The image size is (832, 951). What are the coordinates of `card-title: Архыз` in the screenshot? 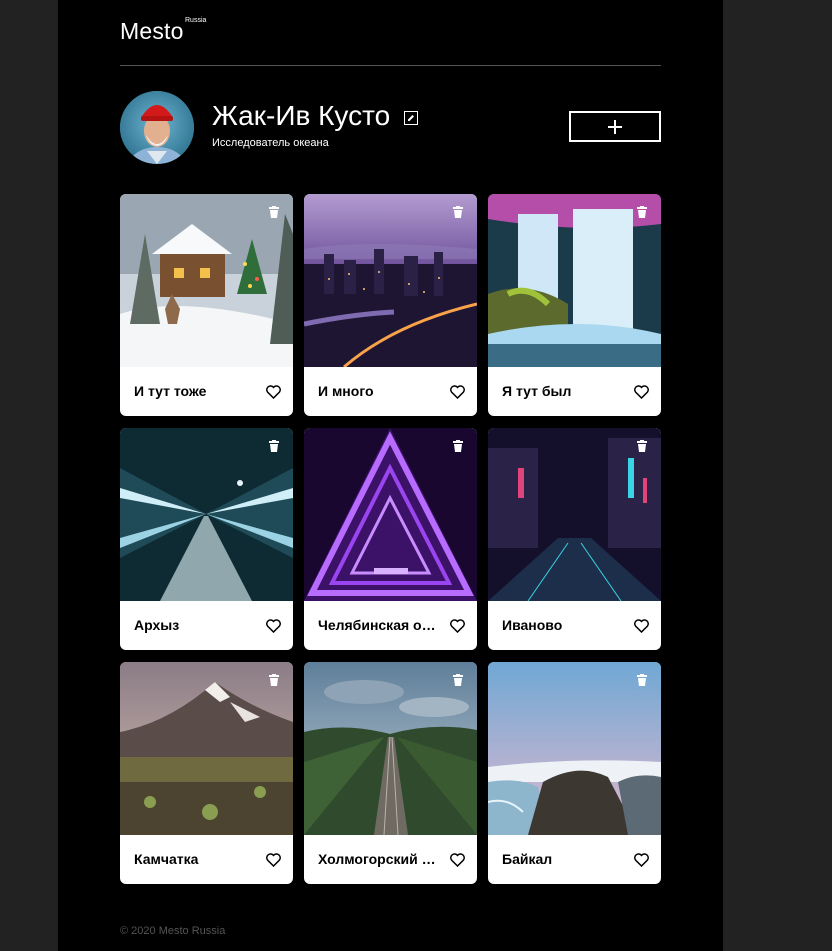 It's located at (157, 625).